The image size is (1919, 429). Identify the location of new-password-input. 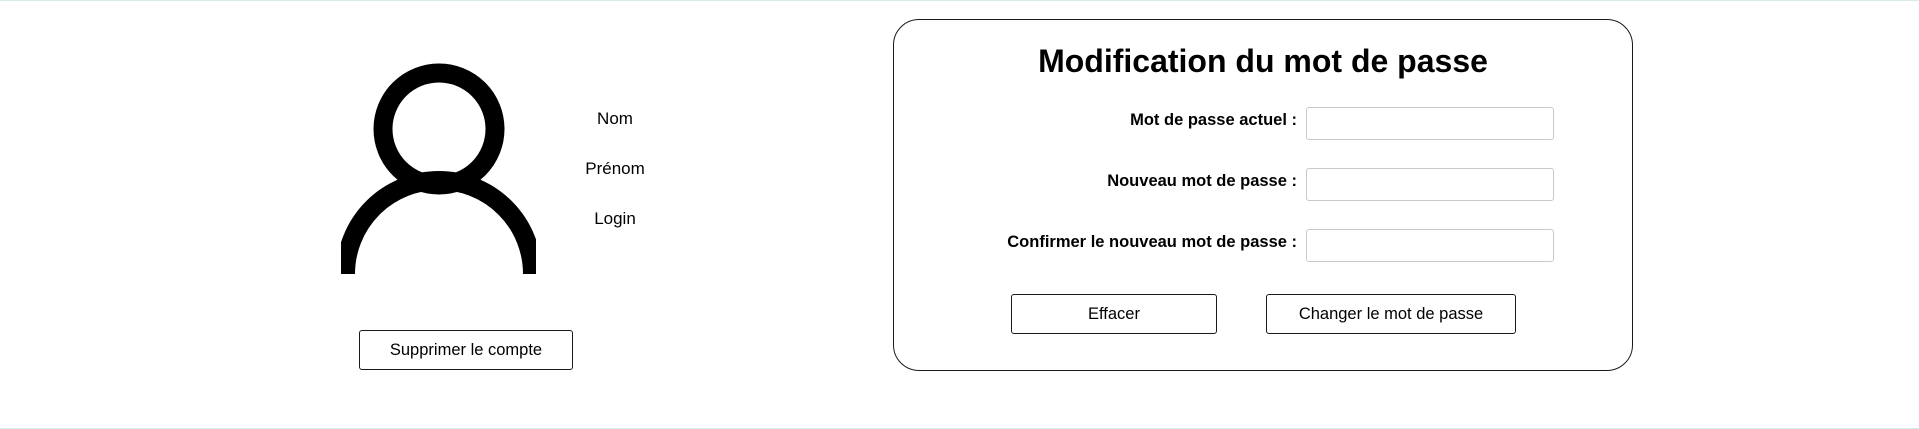
(1430, 184).